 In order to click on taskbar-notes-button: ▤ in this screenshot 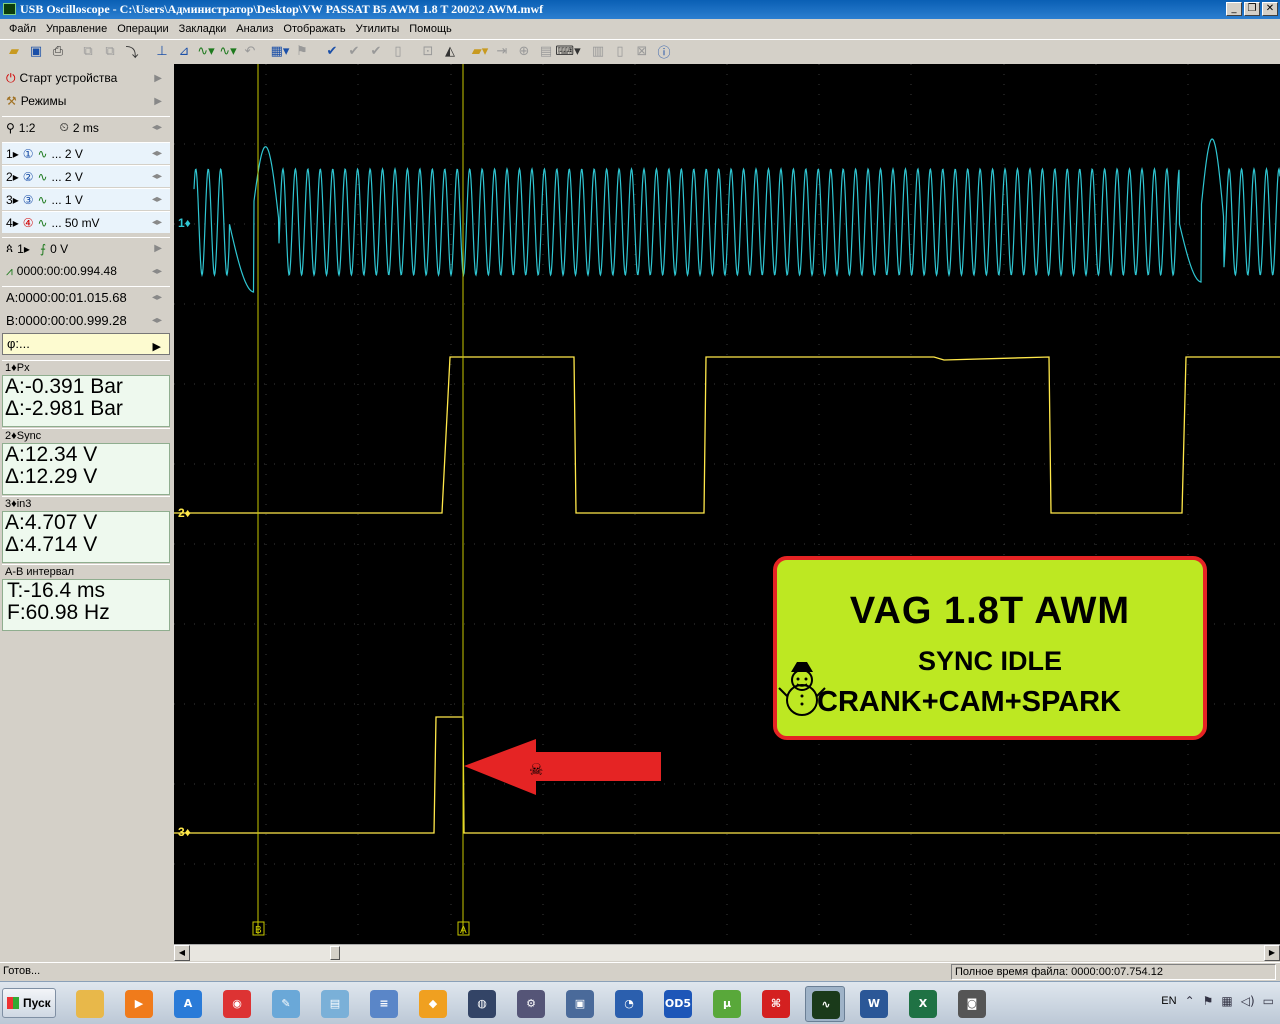, I will do `click(335, 1004)`.